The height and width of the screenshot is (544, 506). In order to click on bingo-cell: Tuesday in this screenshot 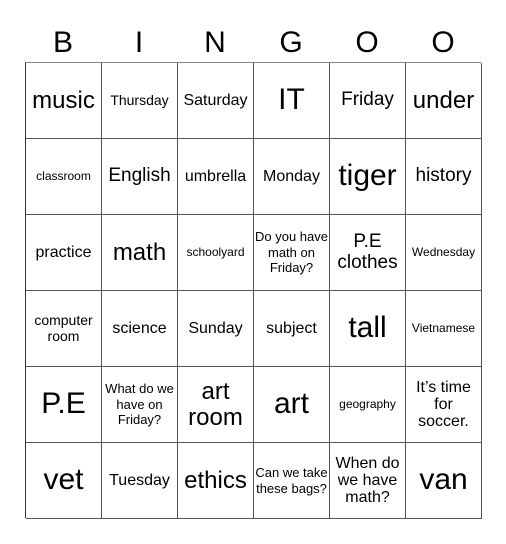, I will do `click(140, 481)`.